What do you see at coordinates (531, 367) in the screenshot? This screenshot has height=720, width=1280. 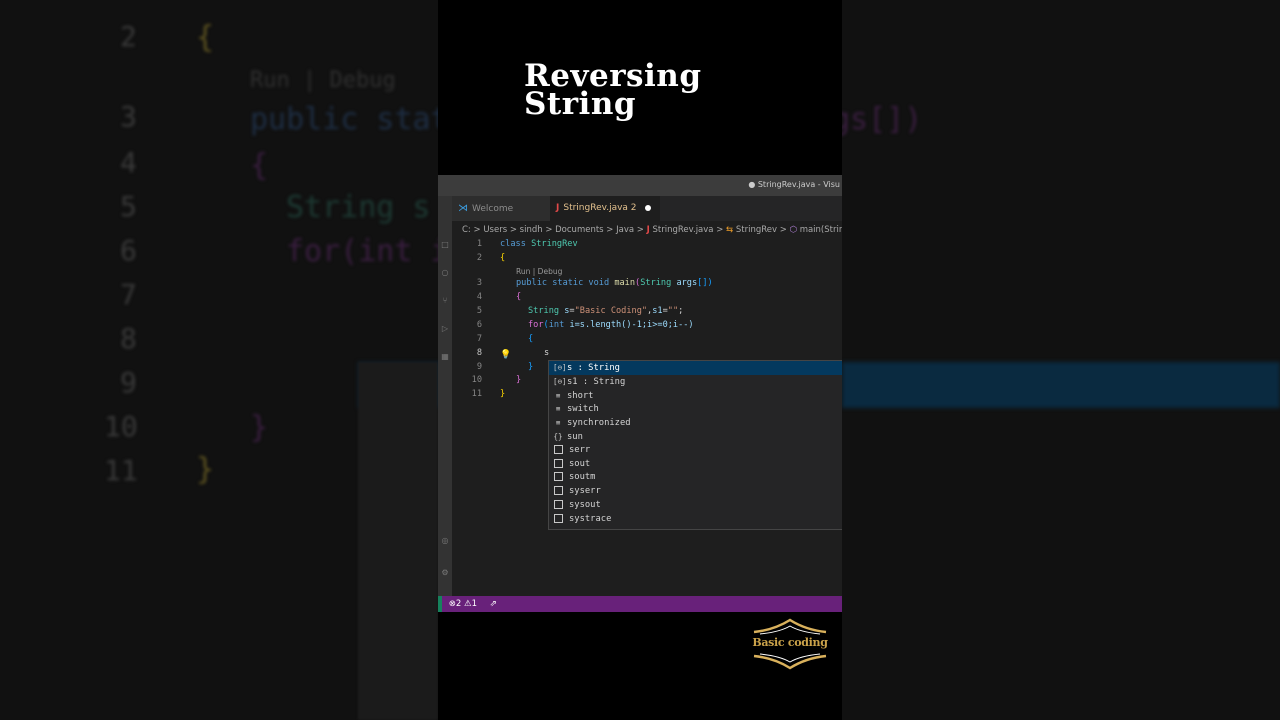 I see `code-line-9: }` at bounding box center [531, 367].